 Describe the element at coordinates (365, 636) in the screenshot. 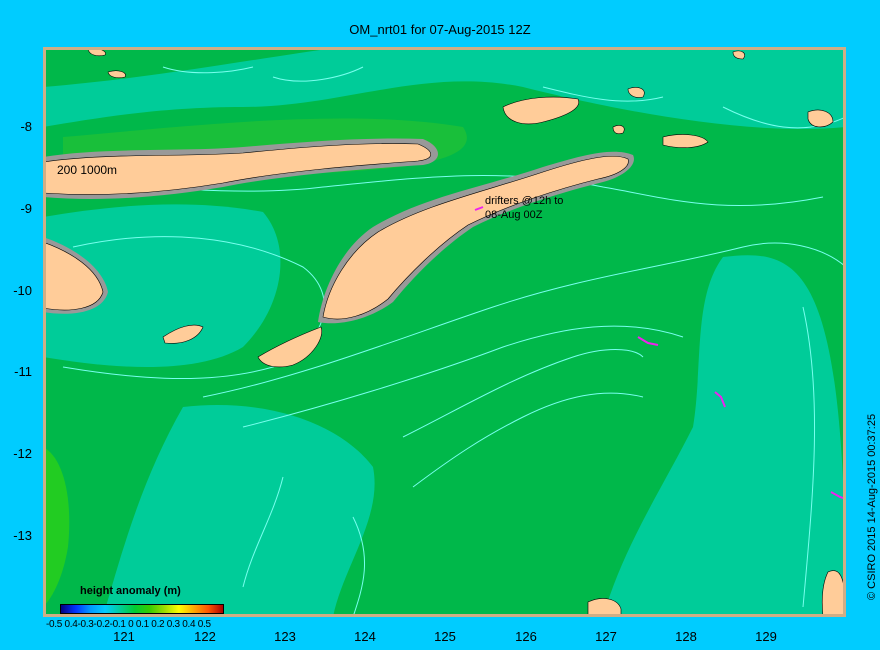

I see `x-tick-label: 124` at that location.